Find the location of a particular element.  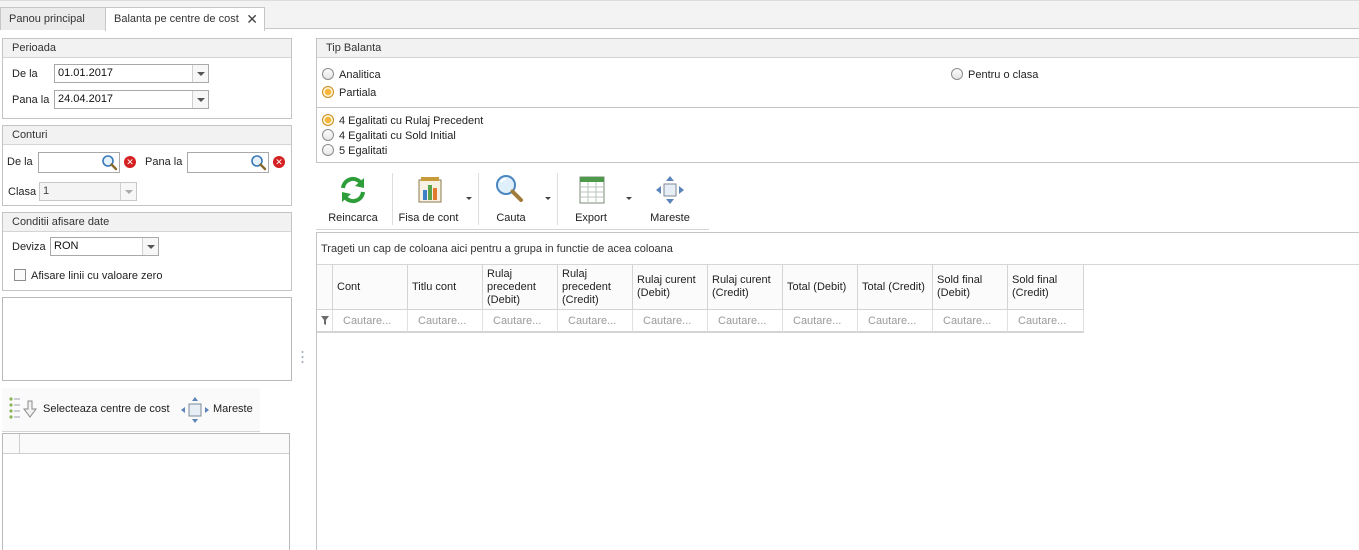

conturi-group: Conturi De la ✕ Pana la ✕ Clasa 1 is located at coordinates (147, 165).